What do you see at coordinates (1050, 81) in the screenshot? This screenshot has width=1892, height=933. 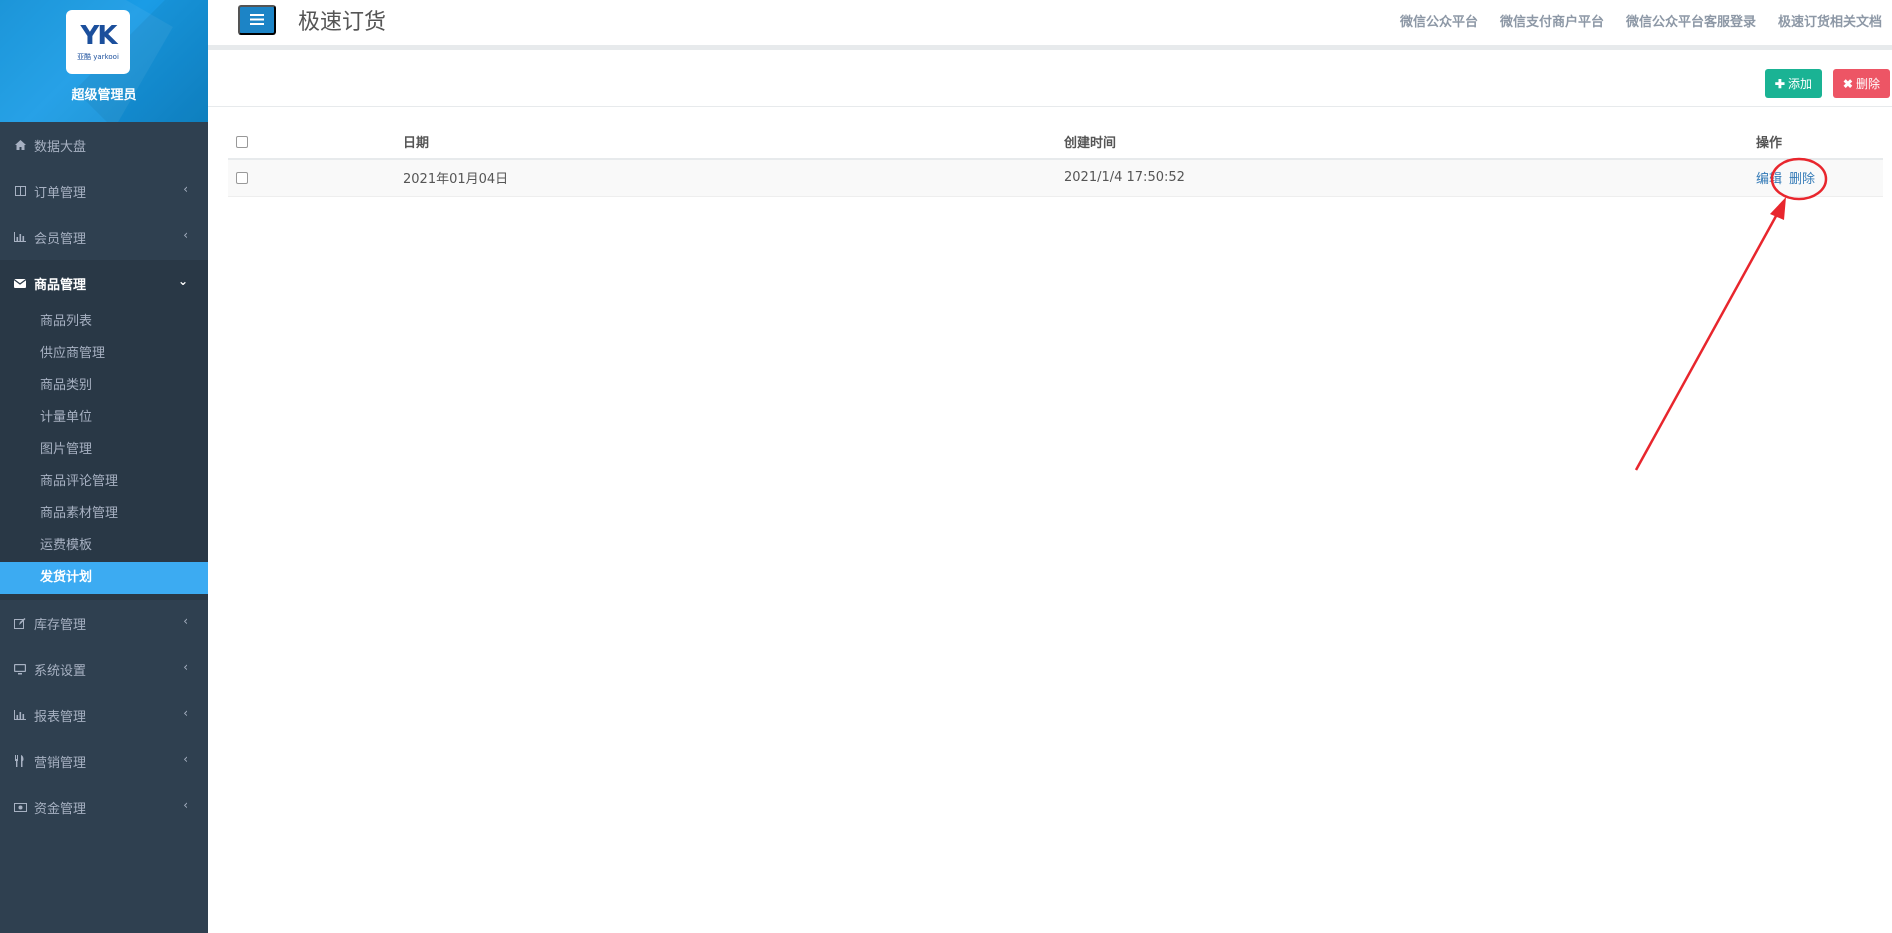 I see `toolbar: ✚ 添加 ✖ 删除` at bounding box center [1050, 81].